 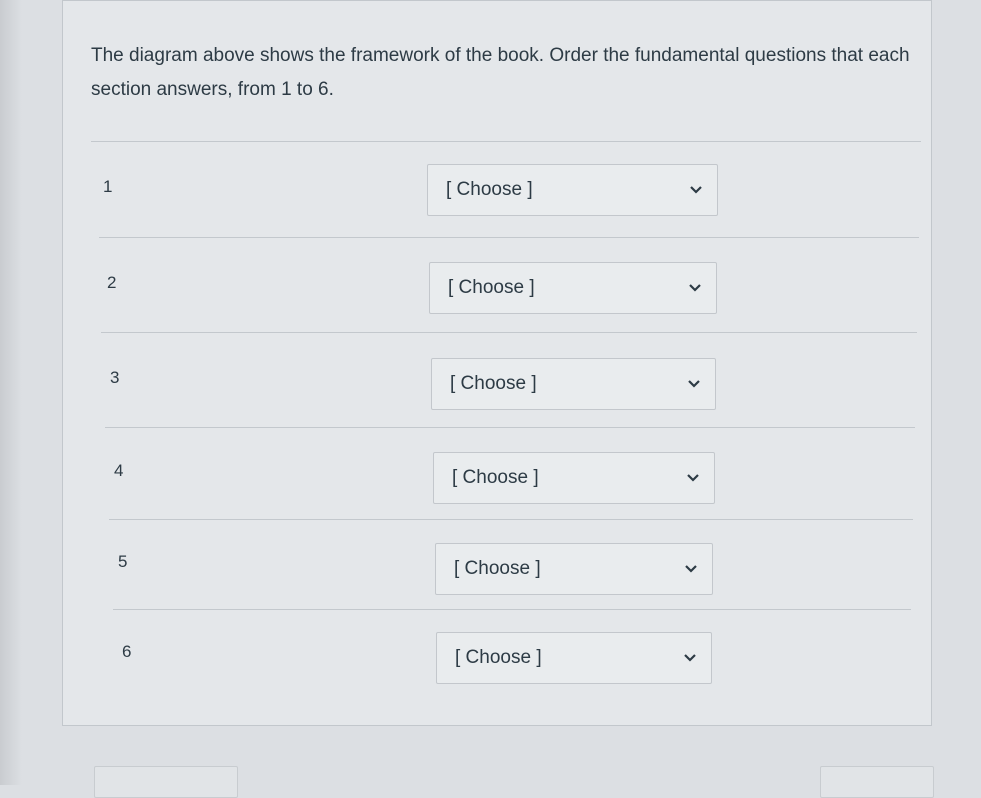 I want to click on row-number-6: 6, so click(x=127, y=651).